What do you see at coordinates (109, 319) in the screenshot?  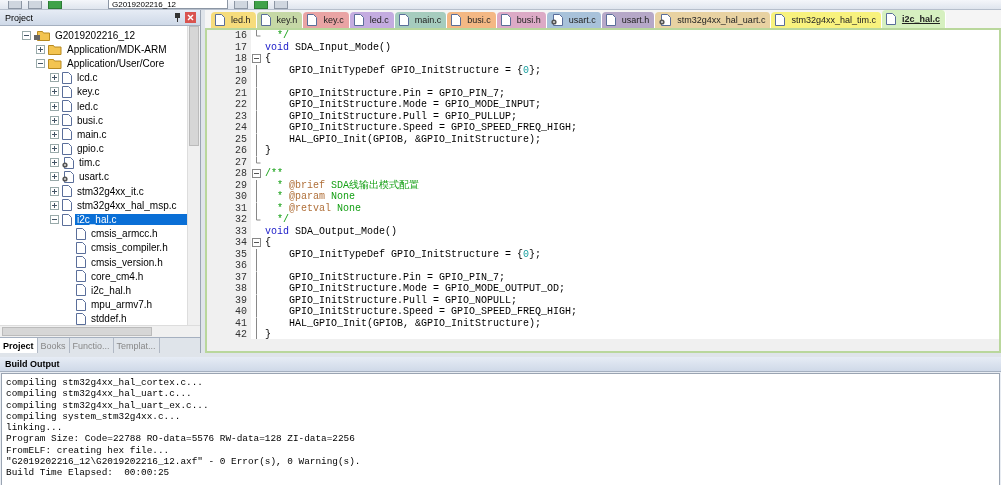 I see `tree-item: stddef.h` at bounding box center [109, 319].